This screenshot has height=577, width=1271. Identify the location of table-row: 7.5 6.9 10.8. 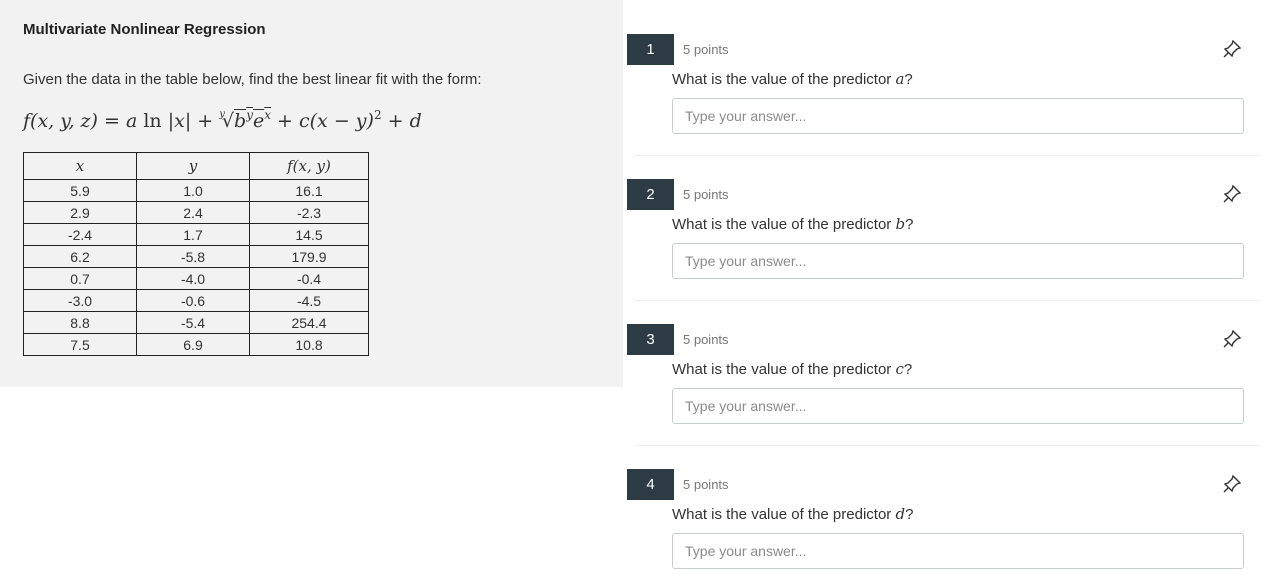
(196, 344).